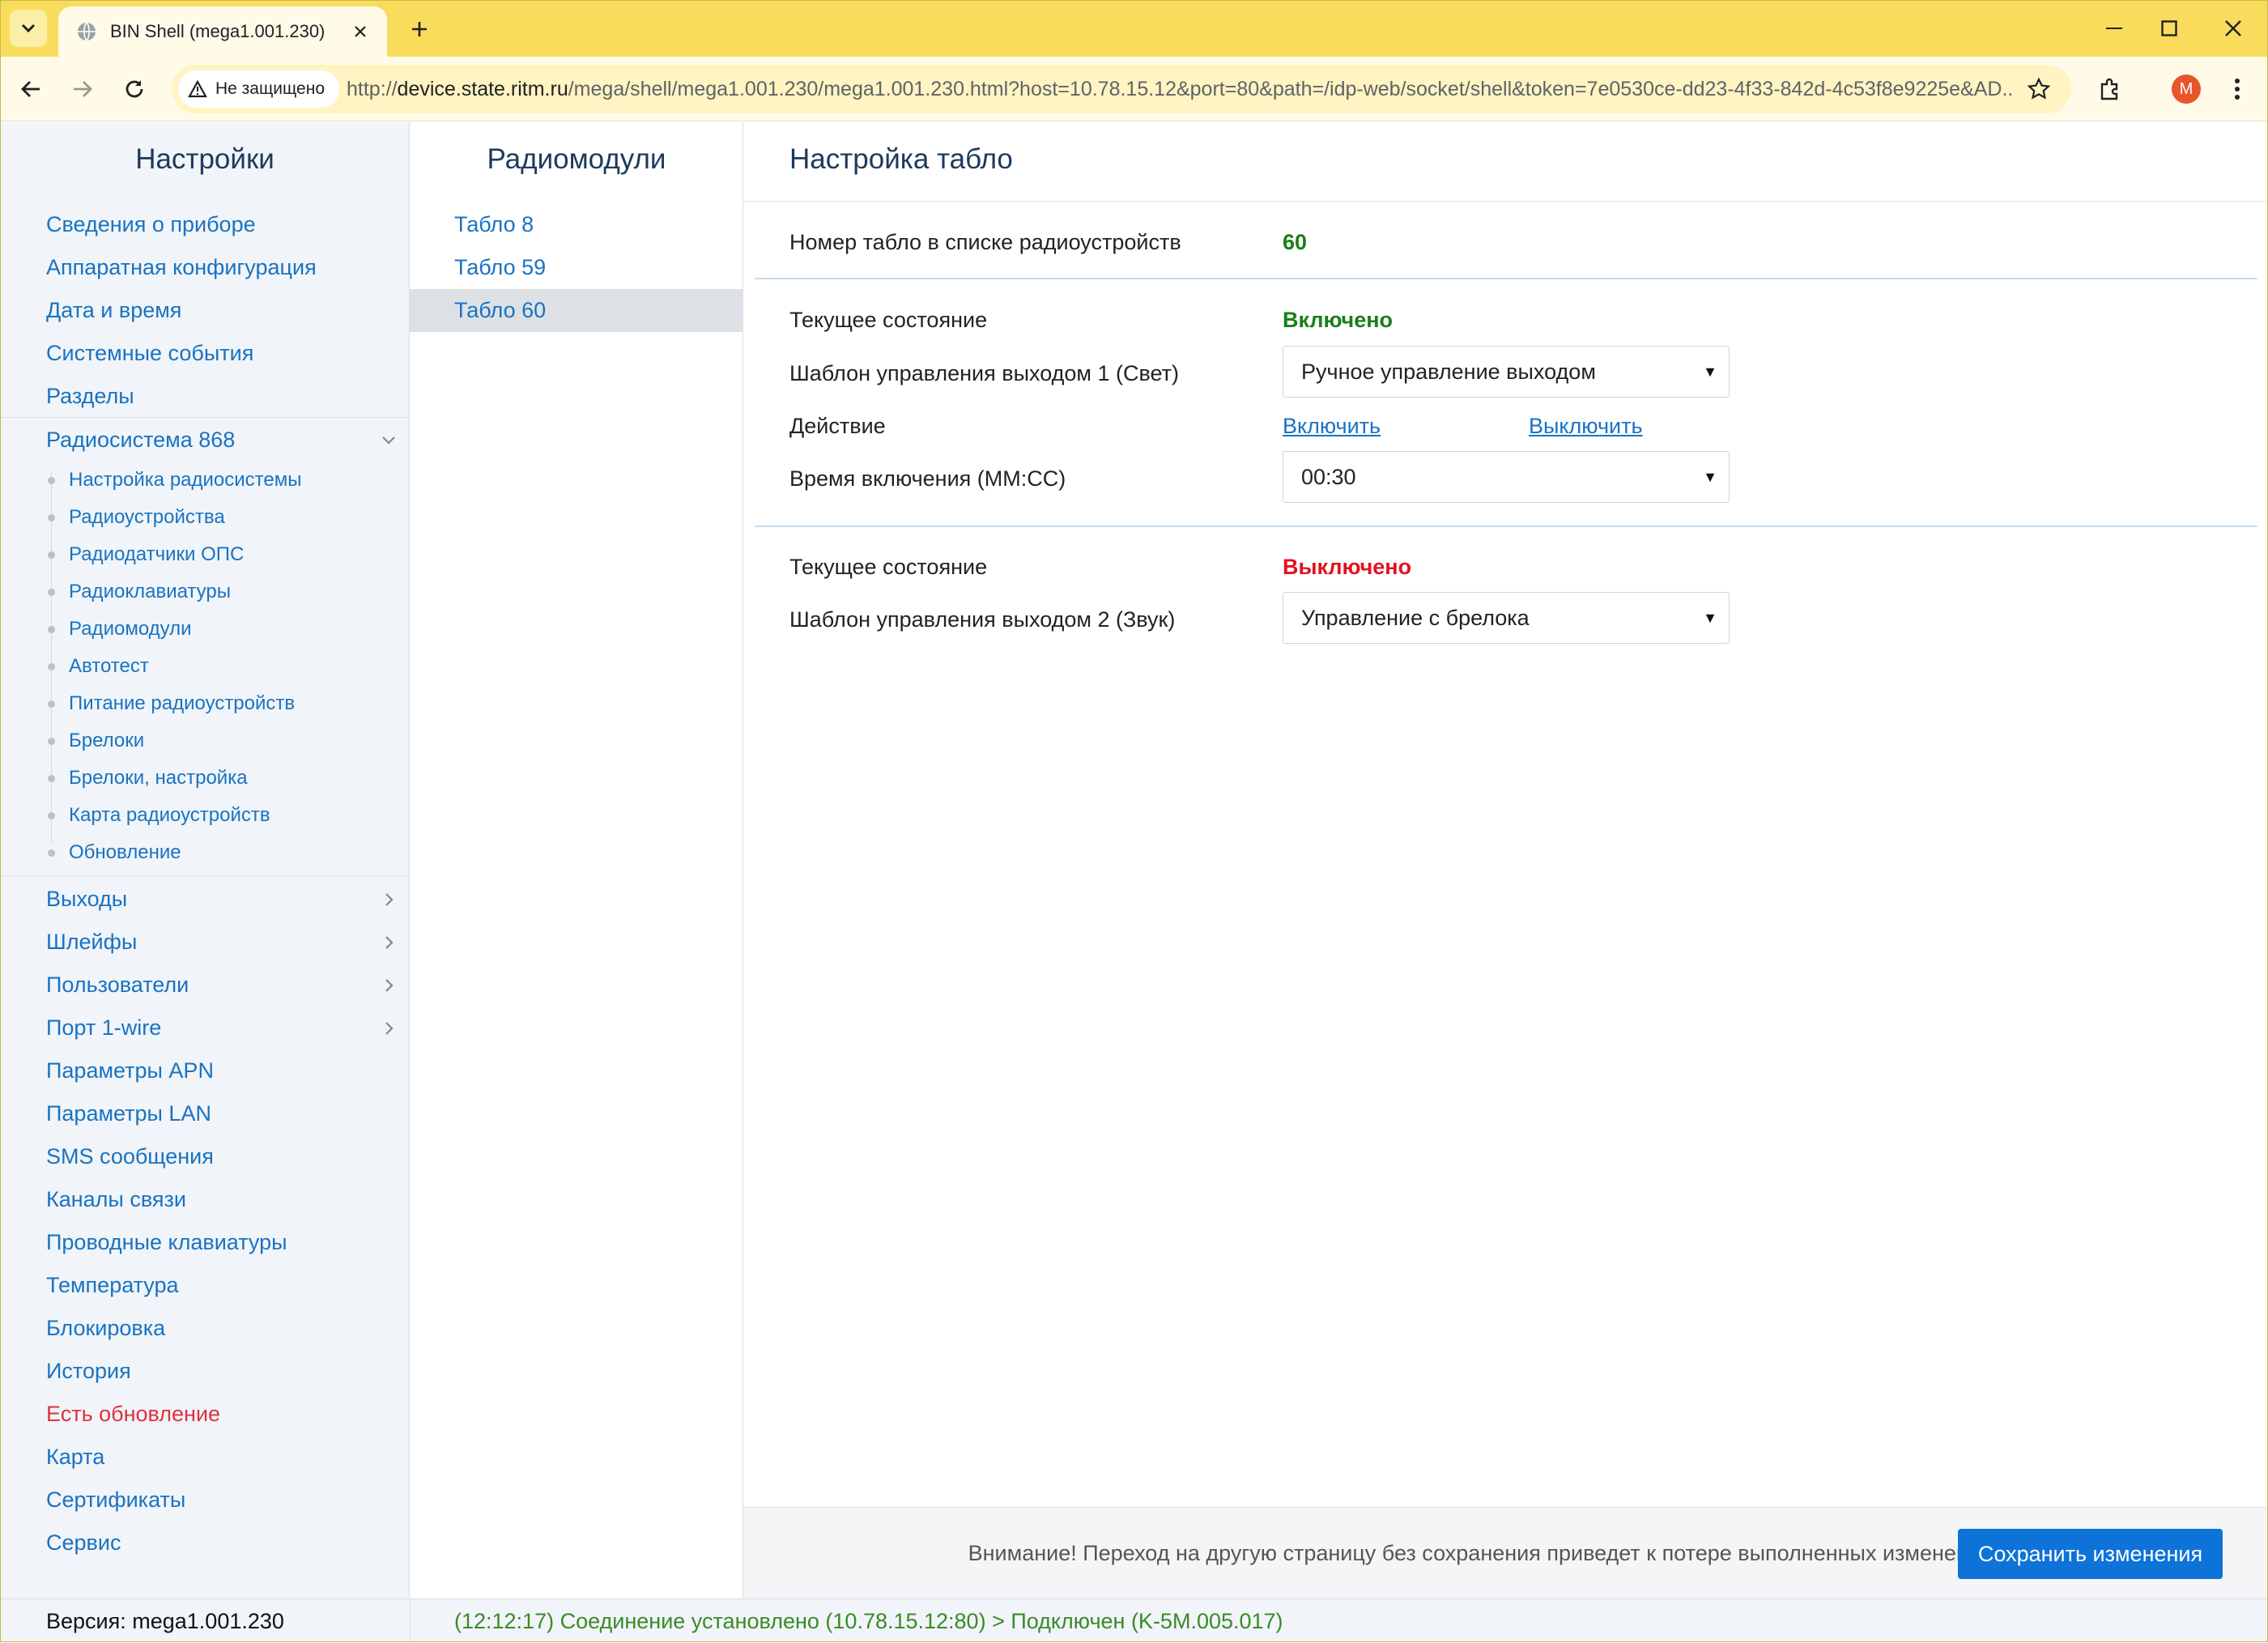 Image resolution: width=2268 pixels, height=1643 pixels. I want to click on select-value: Управление с брелока, so click(1415, 618).